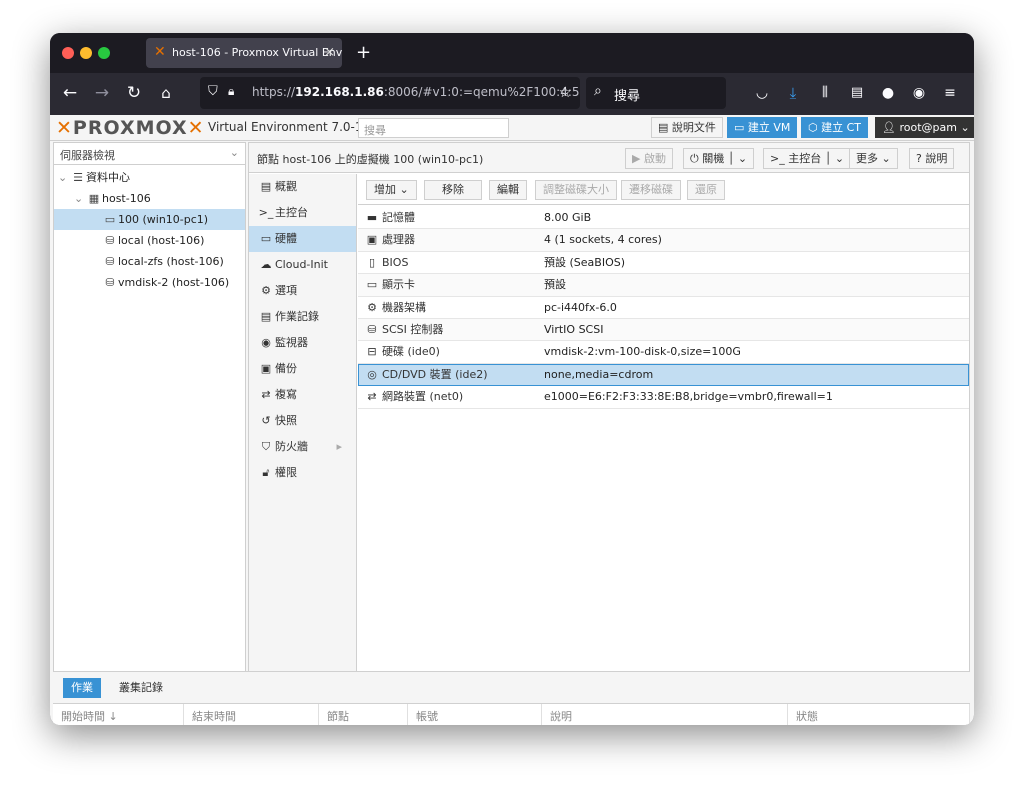 Image resolution: width=1024 pixels, height=792 pixels. What do you see at coordinates (149, 282) in the screenshot?
I see `tree-item: ⛁ vmdisk-2 (host-106)` at bounding box center [149, 282].